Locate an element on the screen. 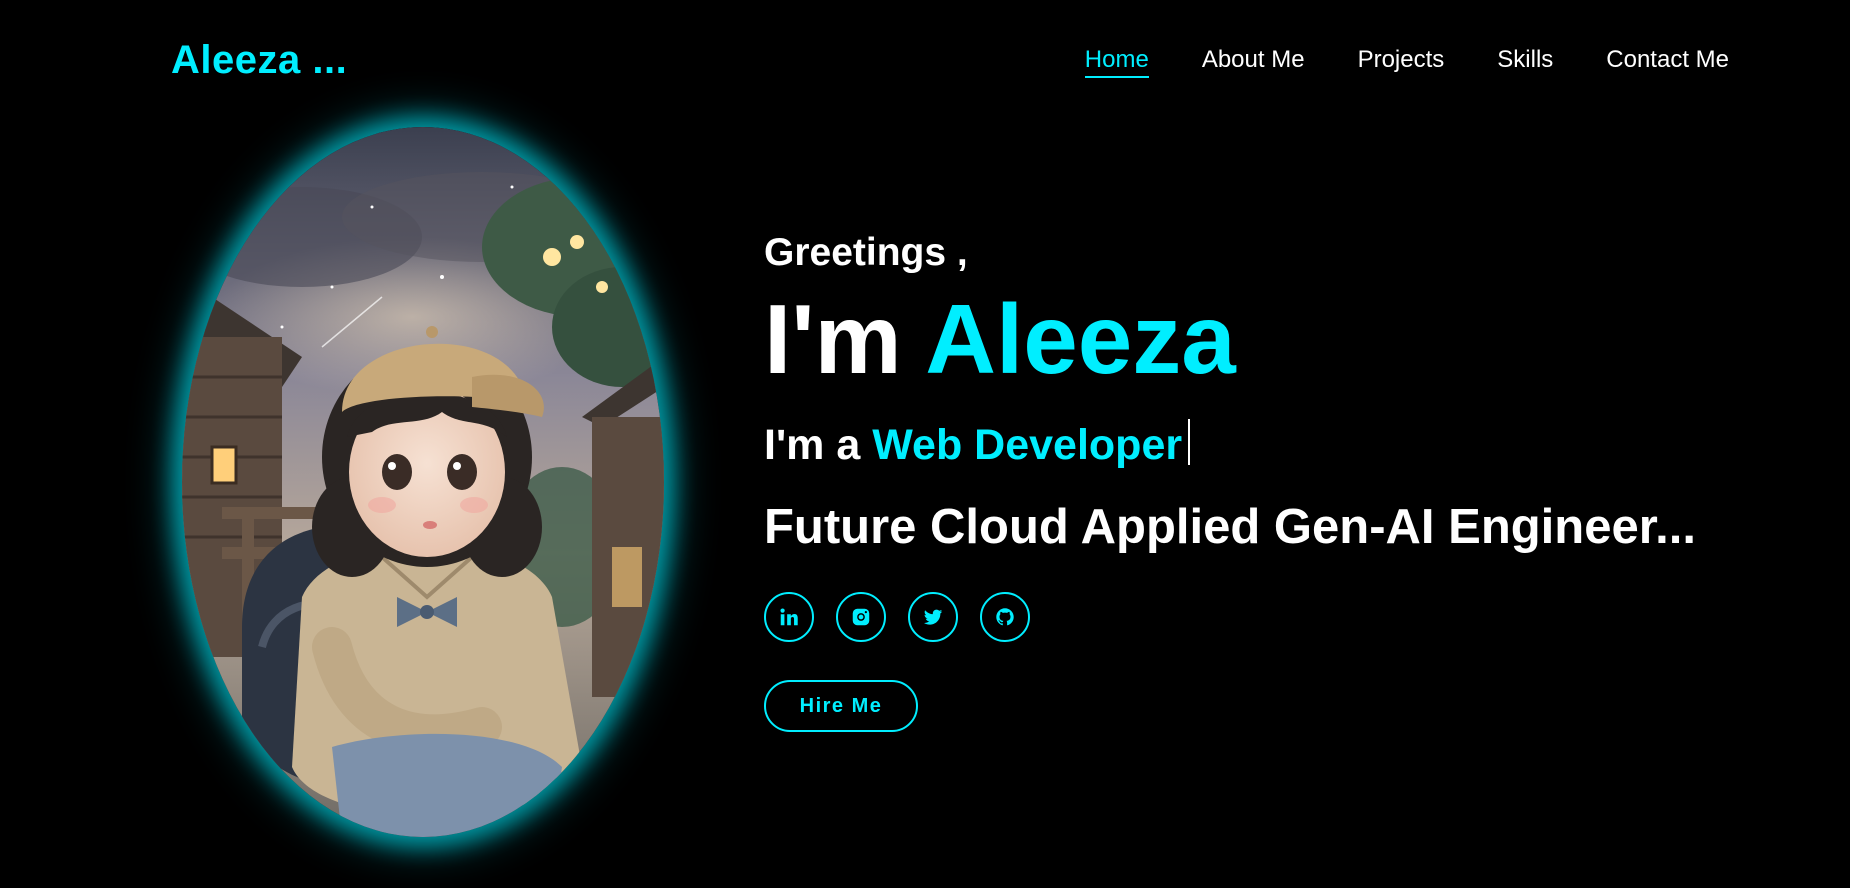  role-highlight: Web Developer is located at coordinates (1027, 445).